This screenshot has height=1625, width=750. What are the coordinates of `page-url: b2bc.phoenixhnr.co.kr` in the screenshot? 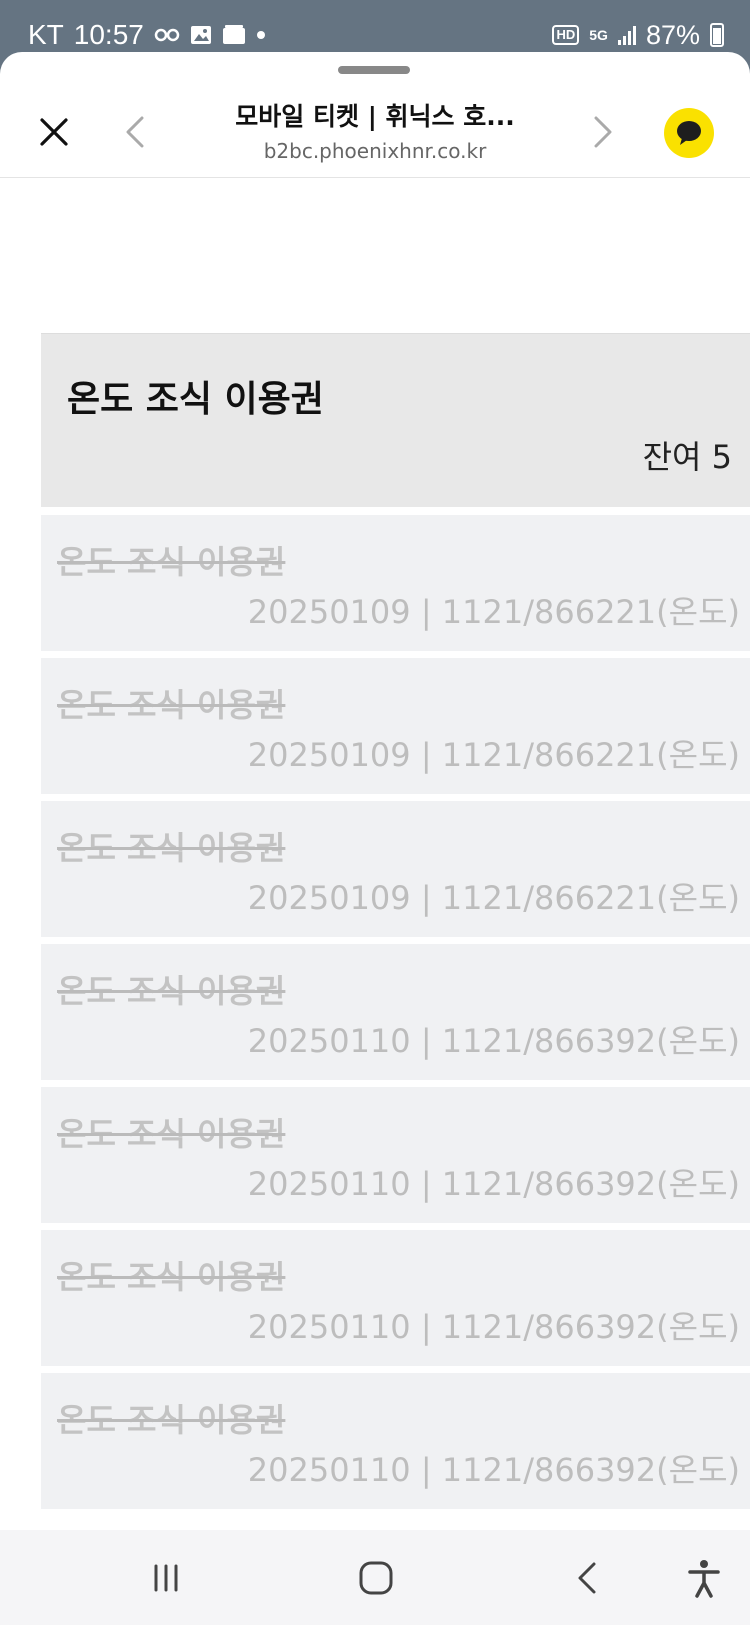 It's located at (375, 151).